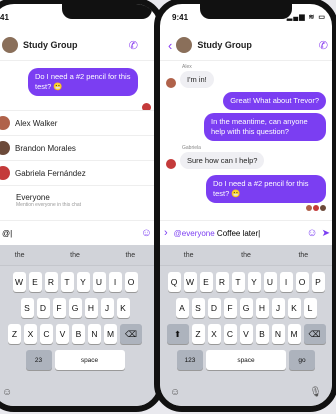  I want to click on incoming-message: Sure how can I help?, so click(249, 160).